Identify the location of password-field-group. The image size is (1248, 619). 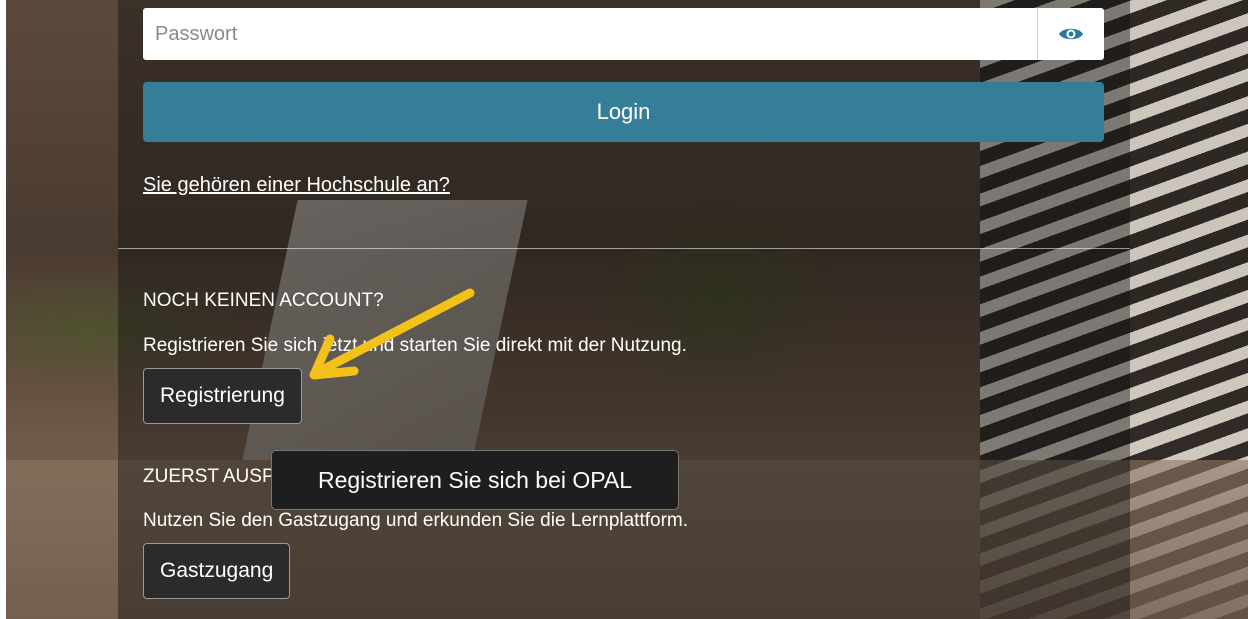
(623, 34).